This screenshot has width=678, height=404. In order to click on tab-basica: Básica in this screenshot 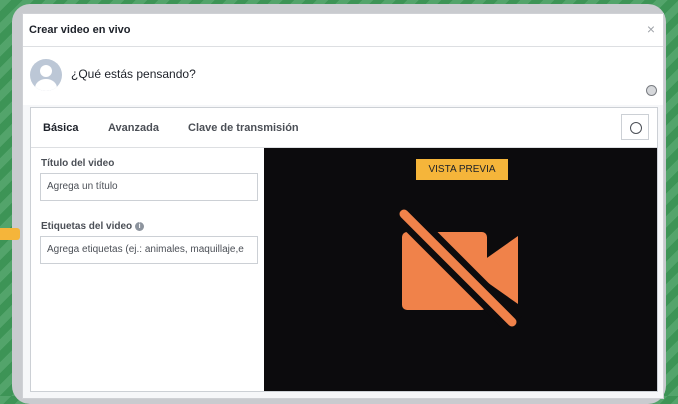, I will do `click(60, 128)`.